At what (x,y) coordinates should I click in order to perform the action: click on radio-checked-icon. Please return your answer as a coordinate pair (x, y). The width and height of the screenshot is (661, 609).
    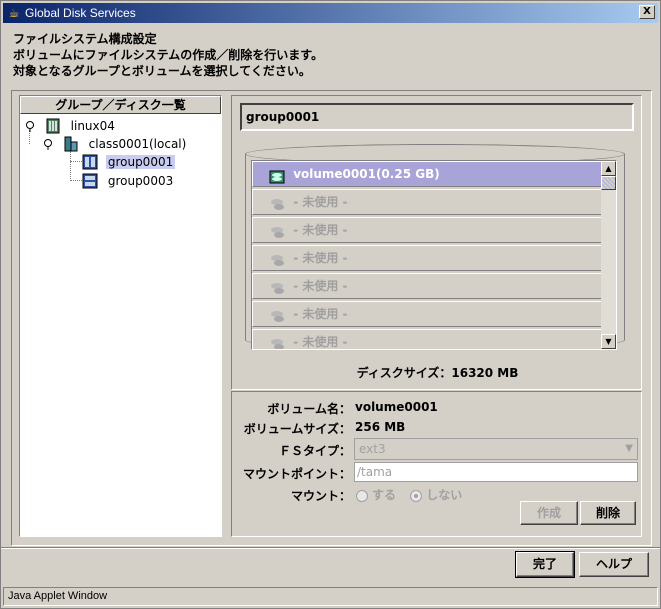
    Looking at the image, I should click on (416, 495).